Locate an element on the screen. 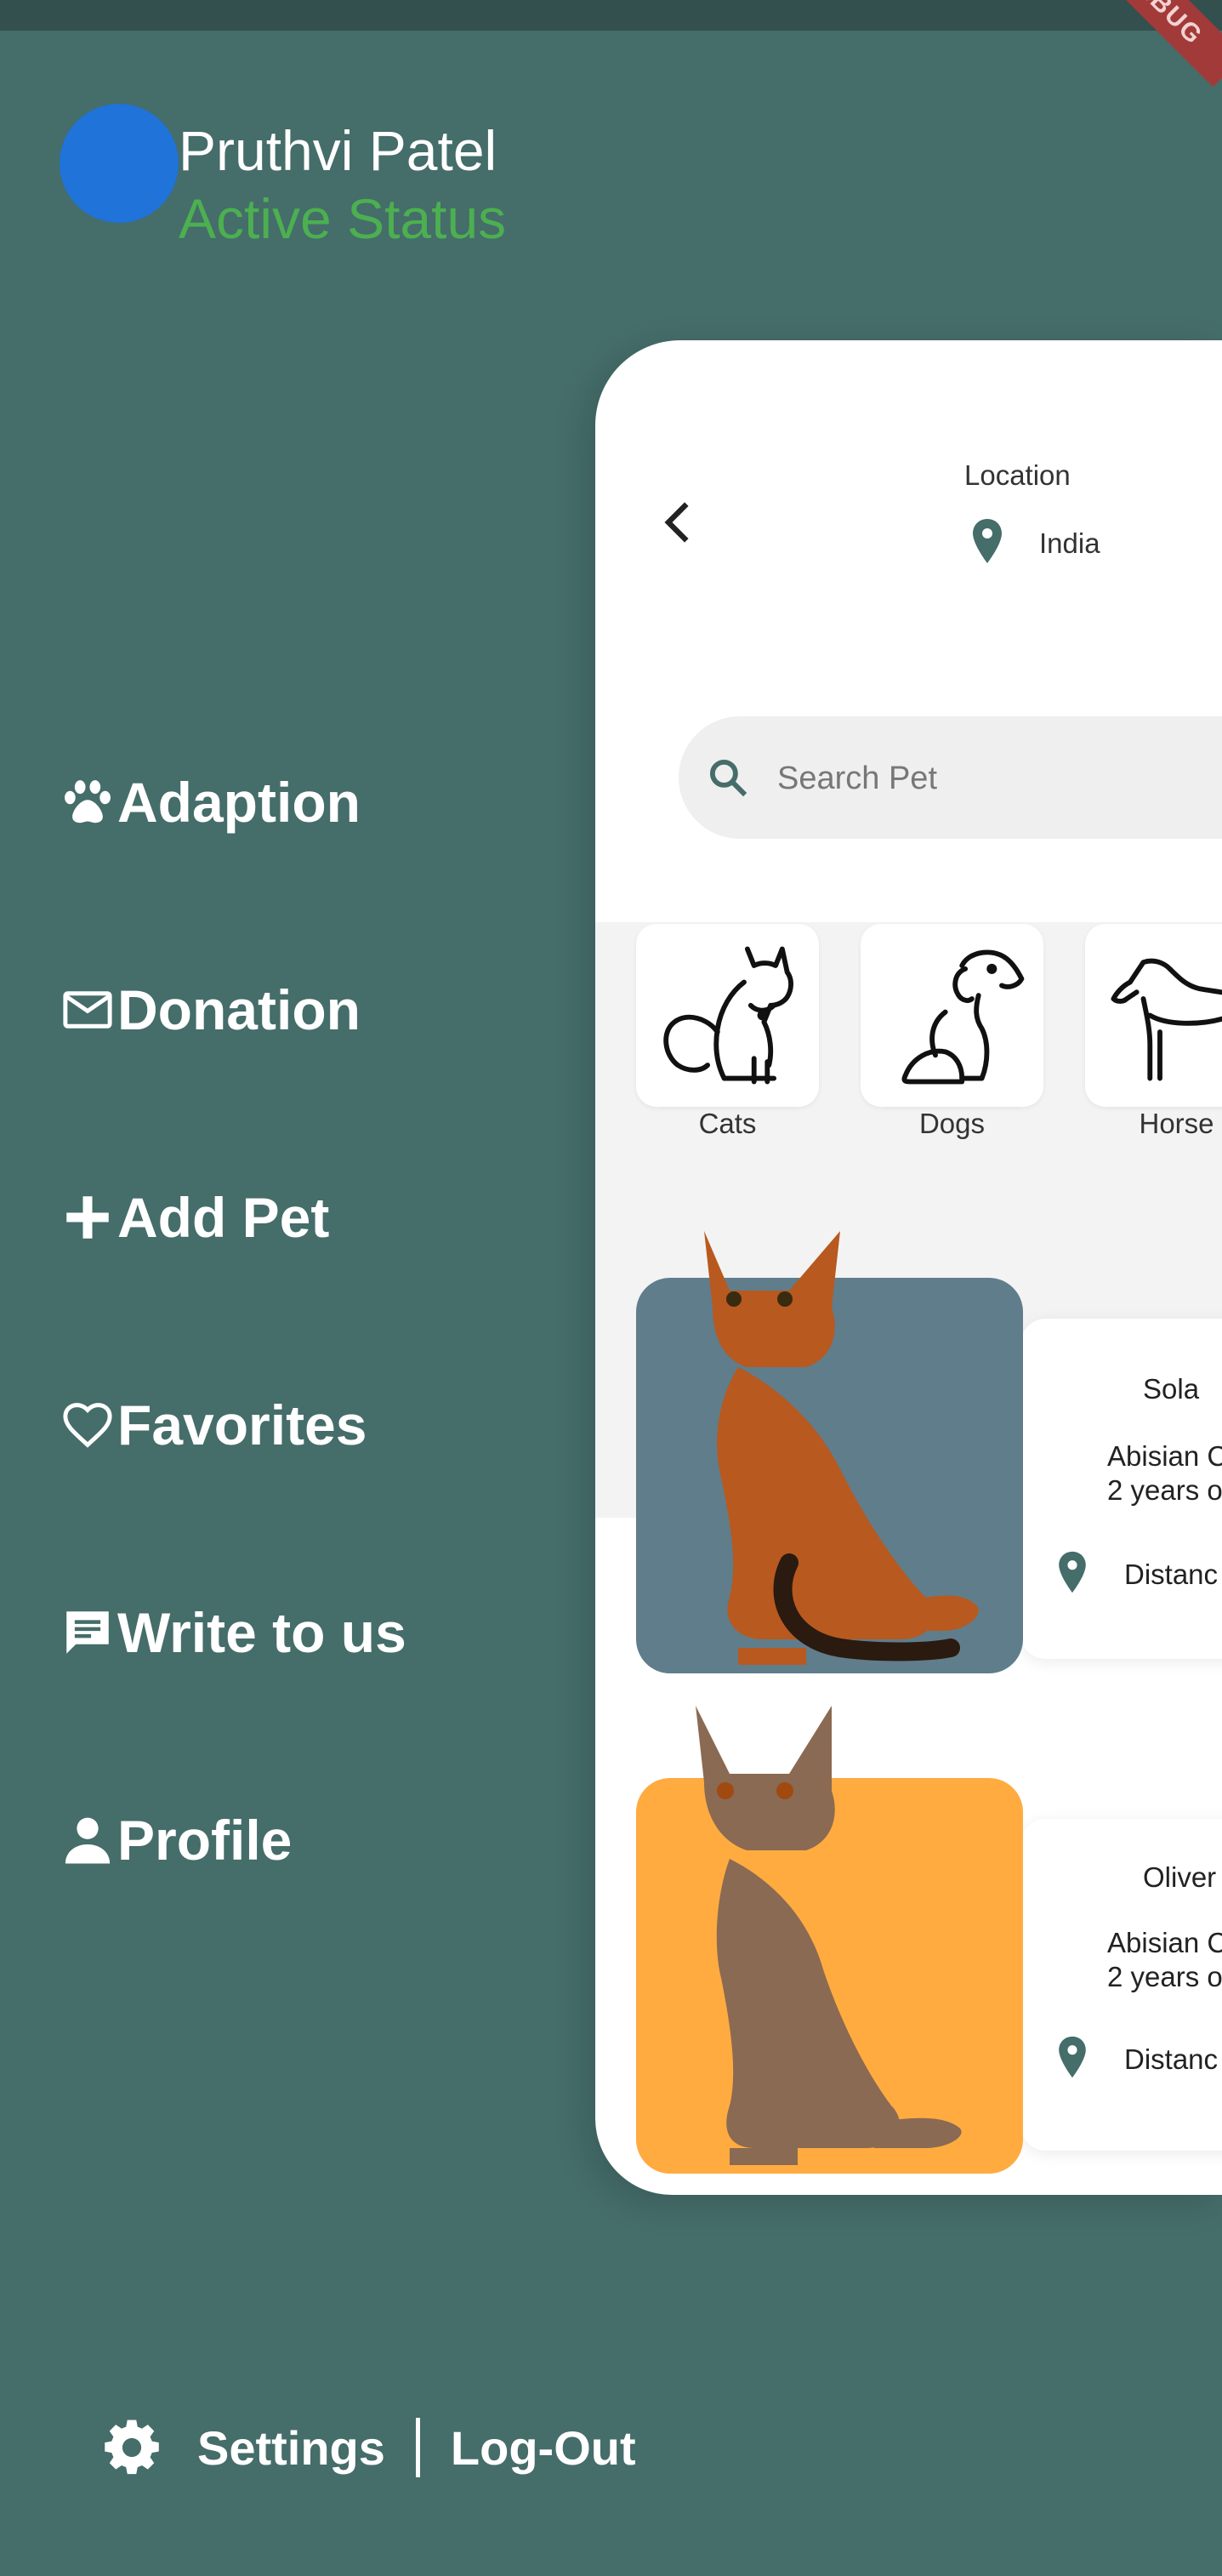 The image size is (1222, 2576). category-horse is located at coordinates (1154, 1015).